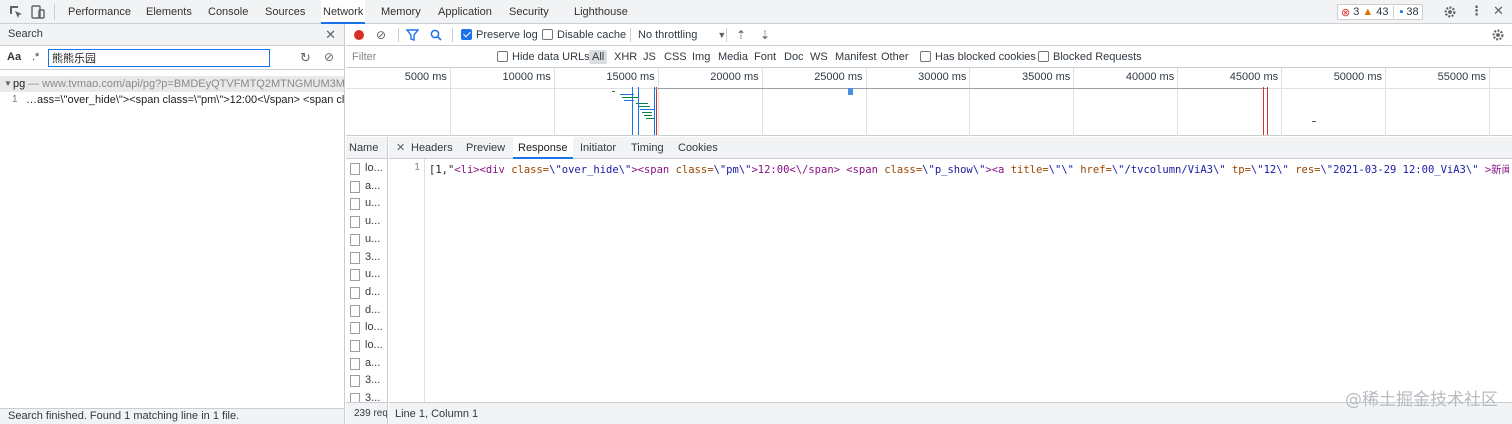 The height and width of the screenshot is (424, 1512). I want to click on hide-data-urls-checkbox: Hide data URLs, so click(543, 57).